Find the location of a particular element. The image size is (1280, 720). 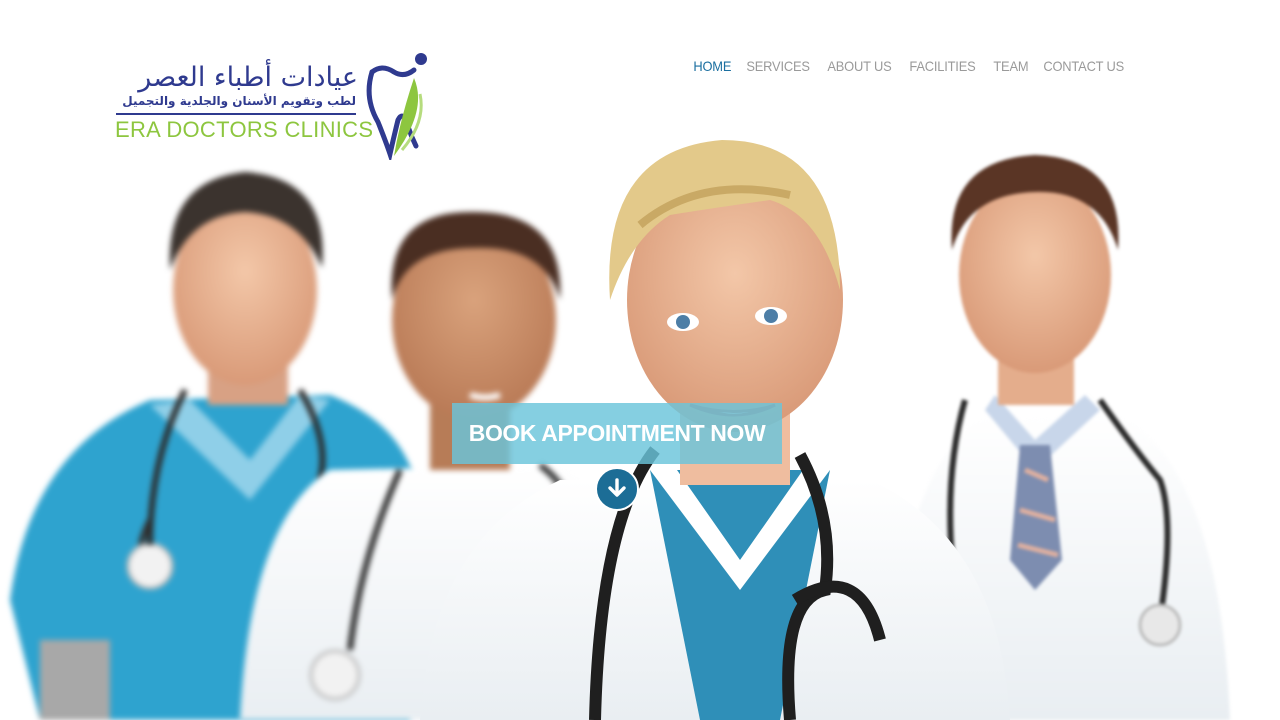

tooth-leaf-logo-icon is located at coordinates (396, 106).